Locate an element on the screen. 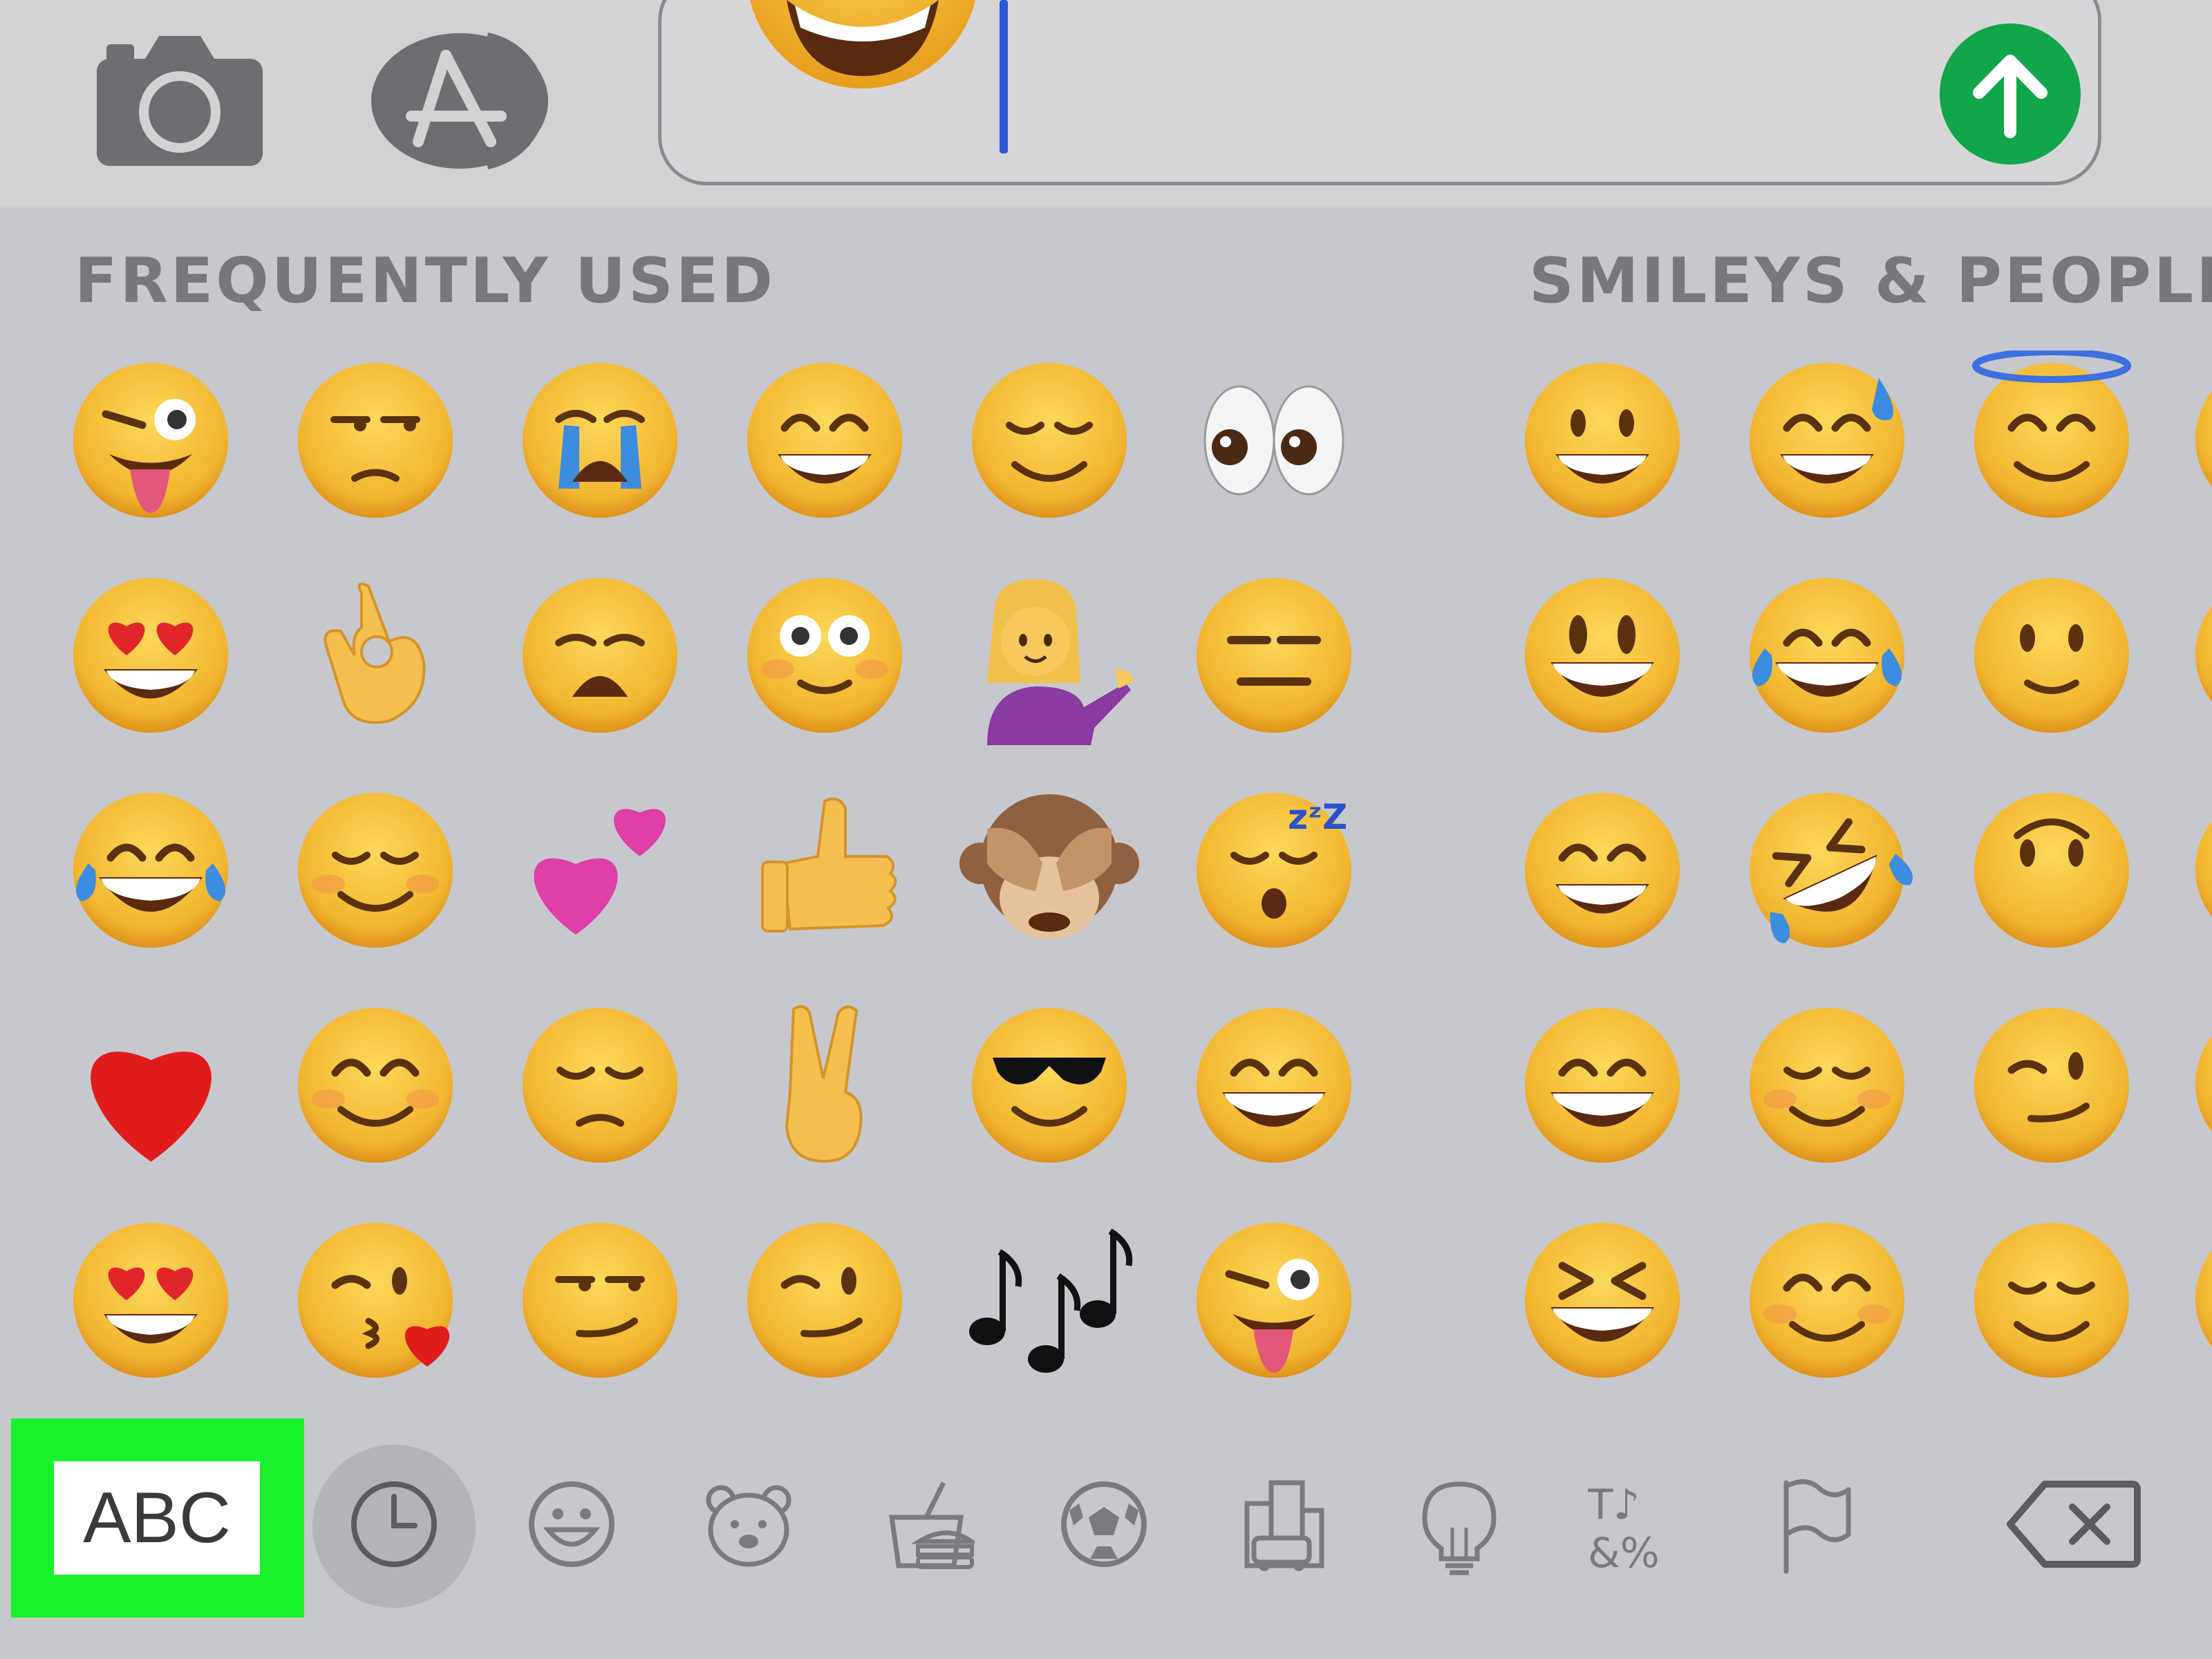  category-symbols: T♪ &% is located at coordinates (1636, 1525).